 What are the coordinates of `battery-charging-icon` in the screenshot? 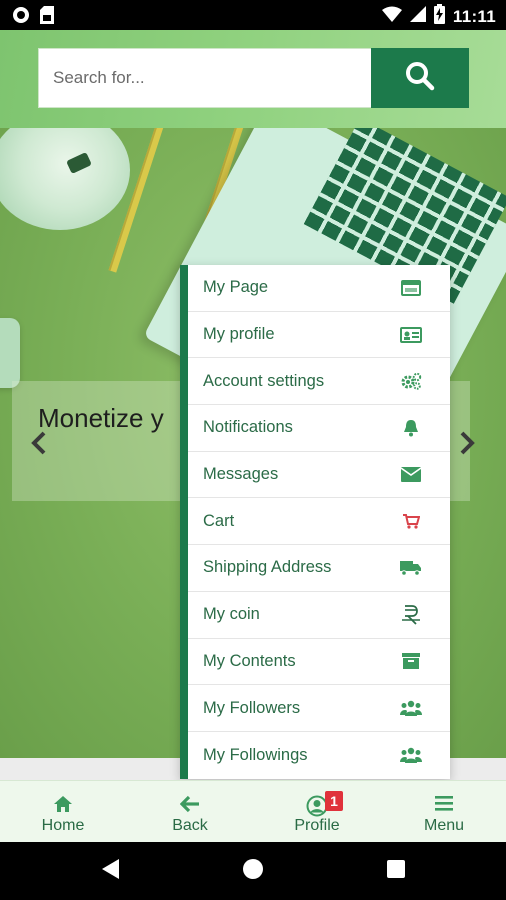 It's located at (439, 16).